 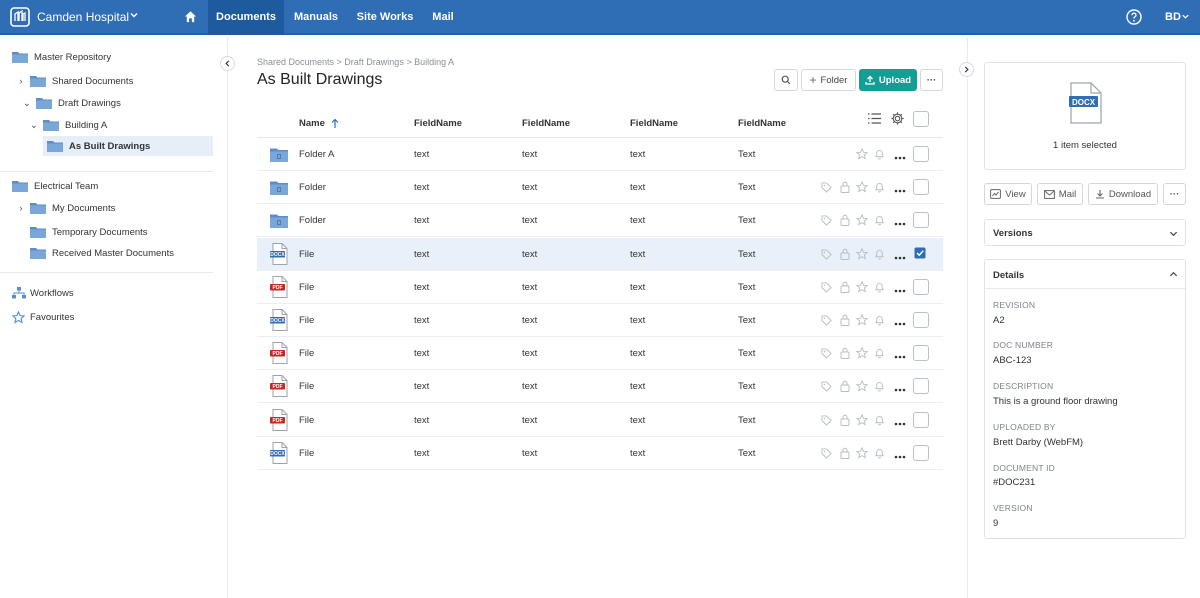 What do you see at coordinates (74, 81) in the screenshot?
I see `tree-item-shared-documents: › Shared Documents` at bounding box center [74, 81].